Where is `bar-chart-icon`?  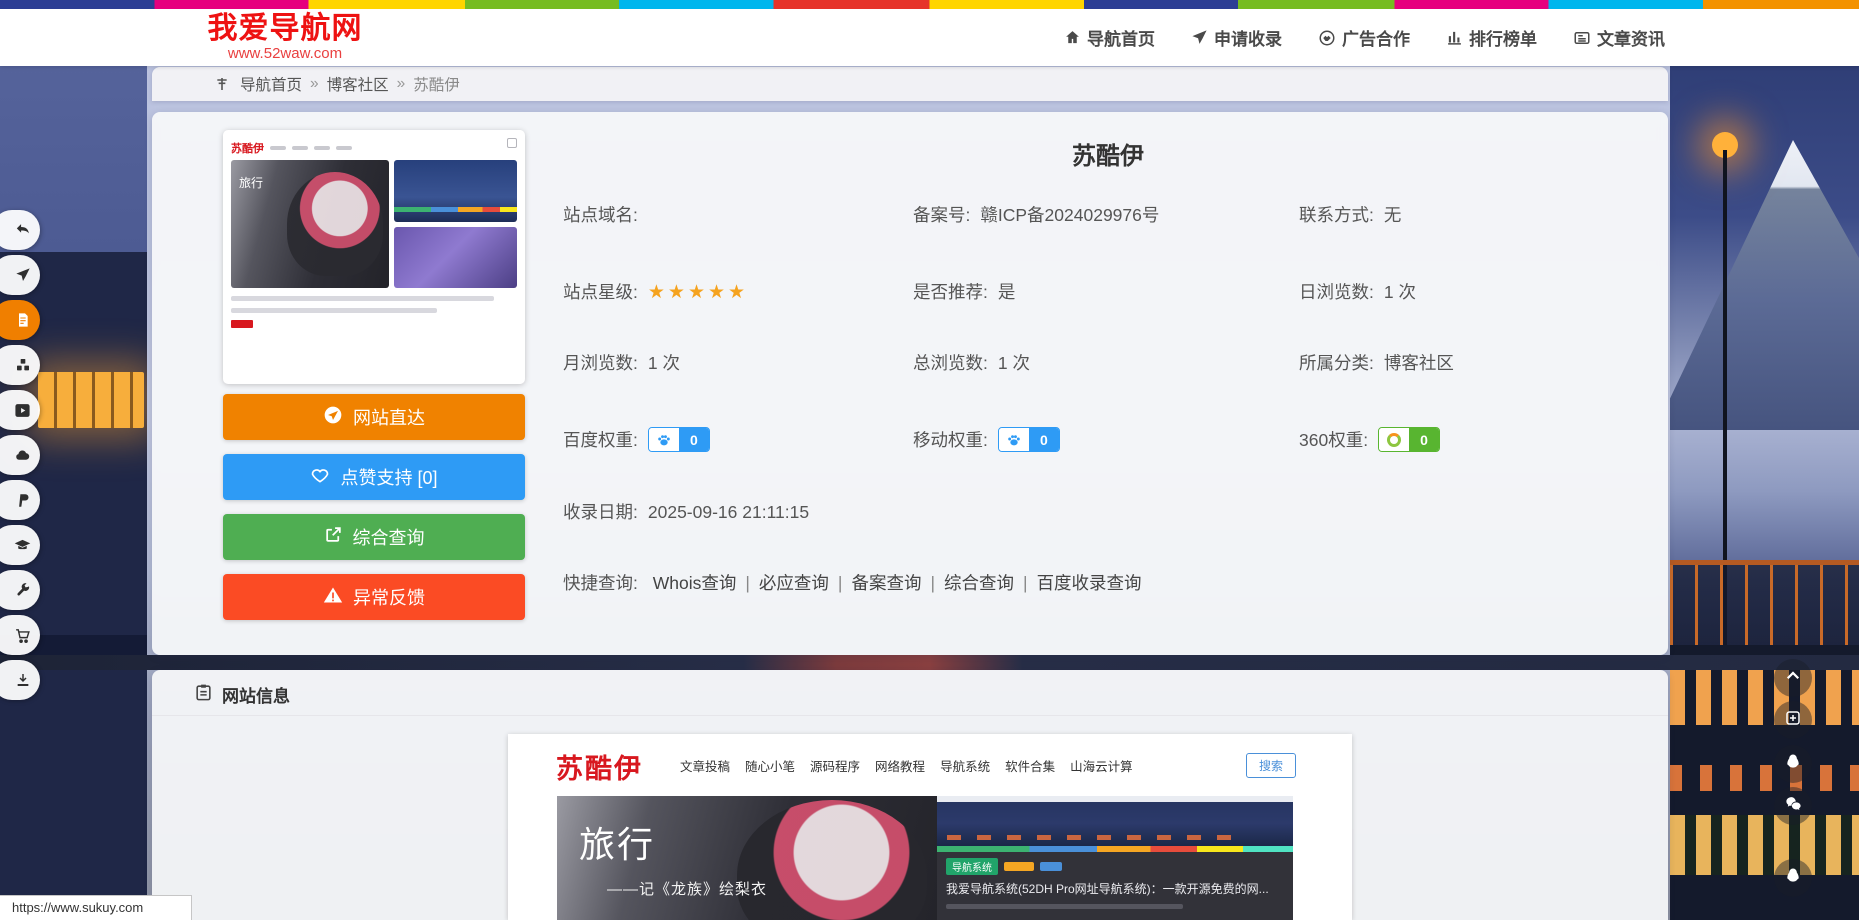
bar-chart-icon is located at coordinates (1454, 37).